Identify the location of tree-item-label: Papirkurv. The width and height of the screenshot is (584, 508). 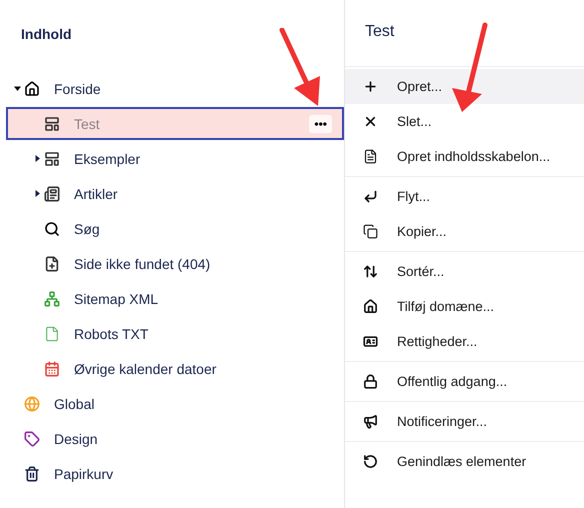
(84, 474).